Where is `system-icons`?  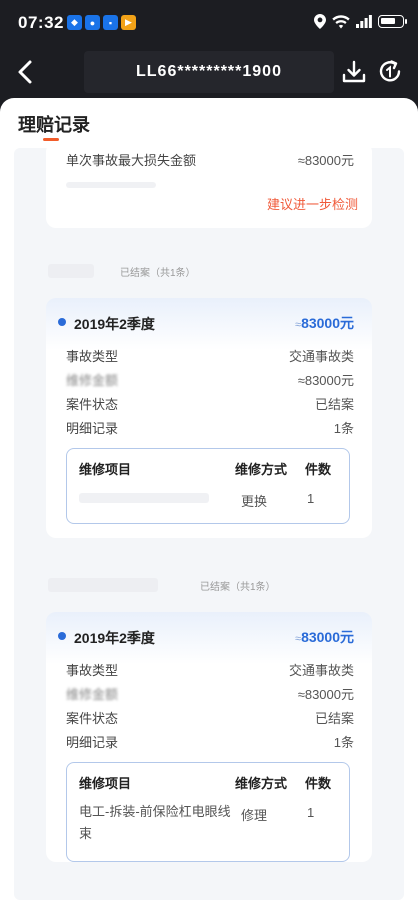 system-icons is located at coordinates (360, 21).